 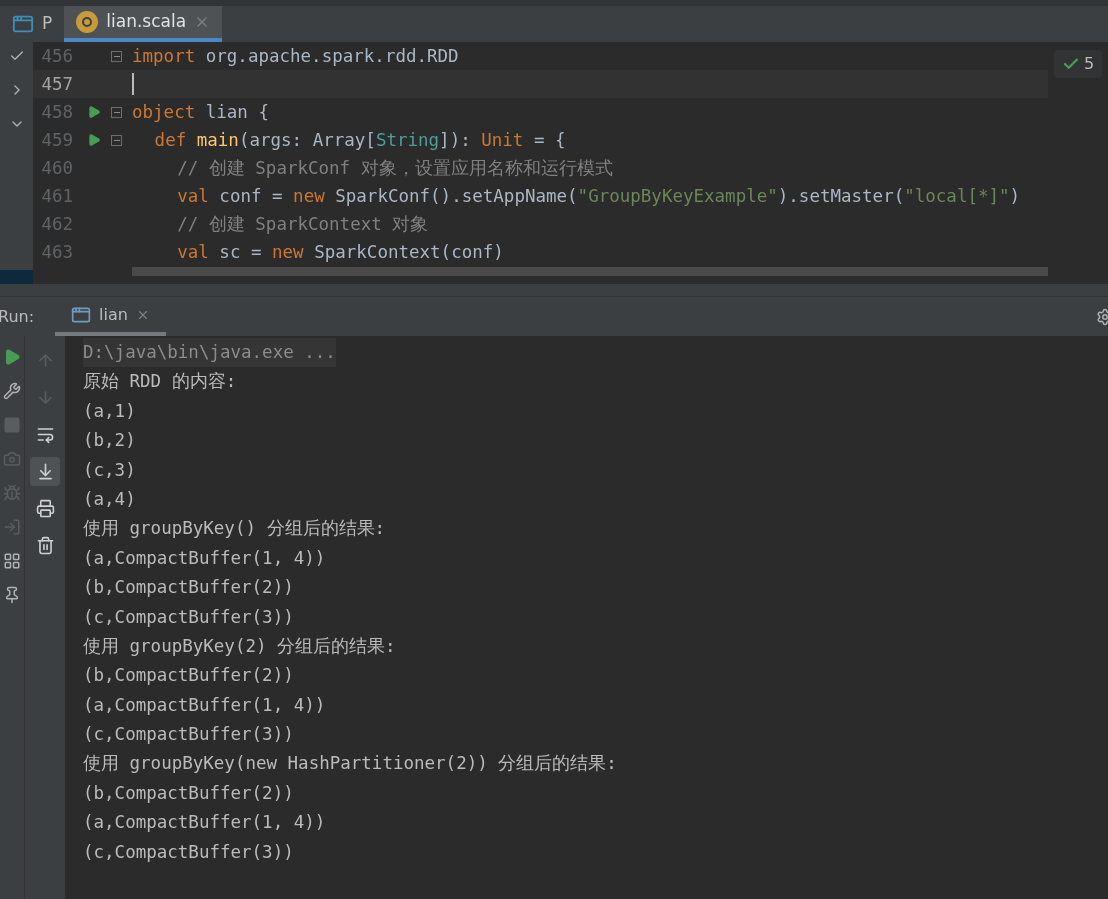 I want to click on settings-icon, so click(x=1102, y=316).